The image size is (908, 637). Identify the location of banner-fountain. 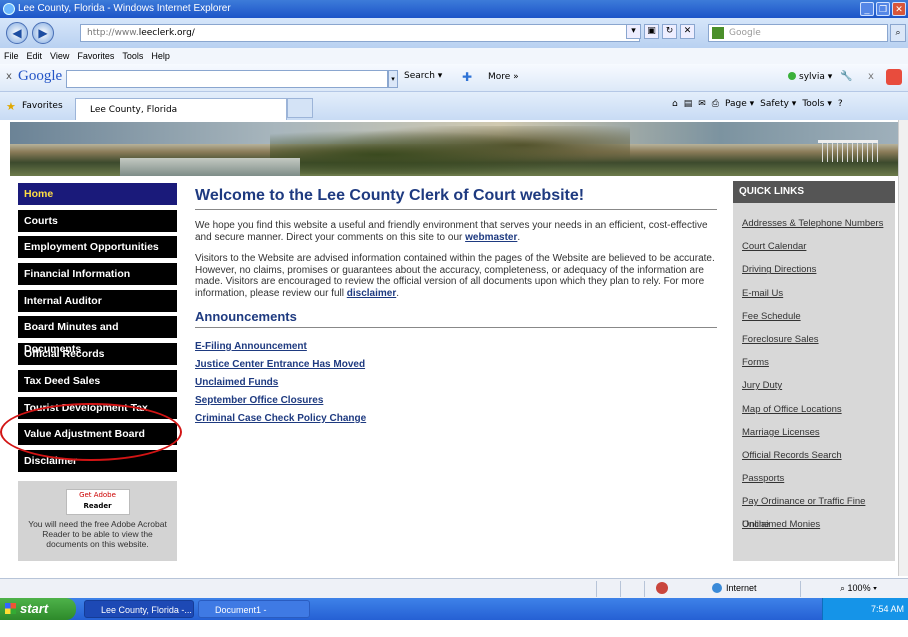
(210, 167).